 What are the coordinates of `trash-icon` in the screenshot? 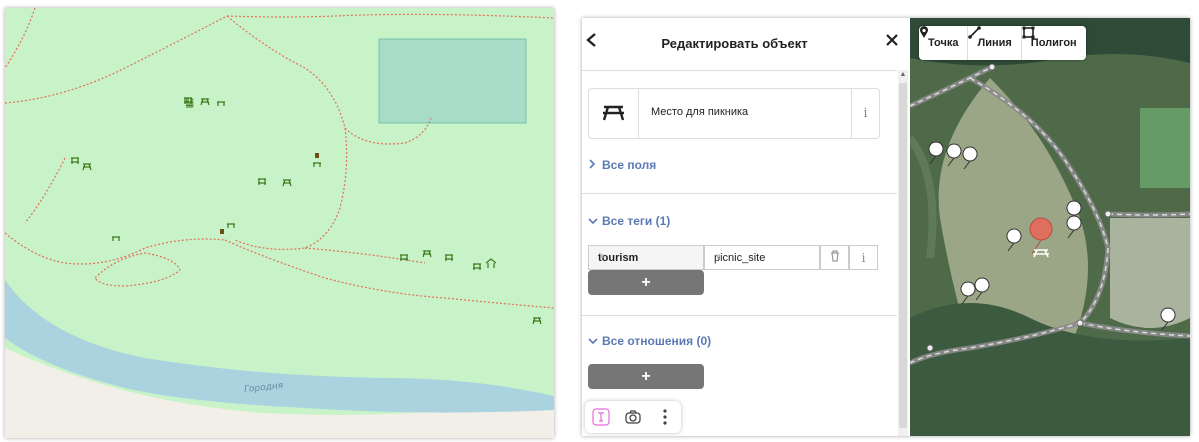 It's located at (834, 257).